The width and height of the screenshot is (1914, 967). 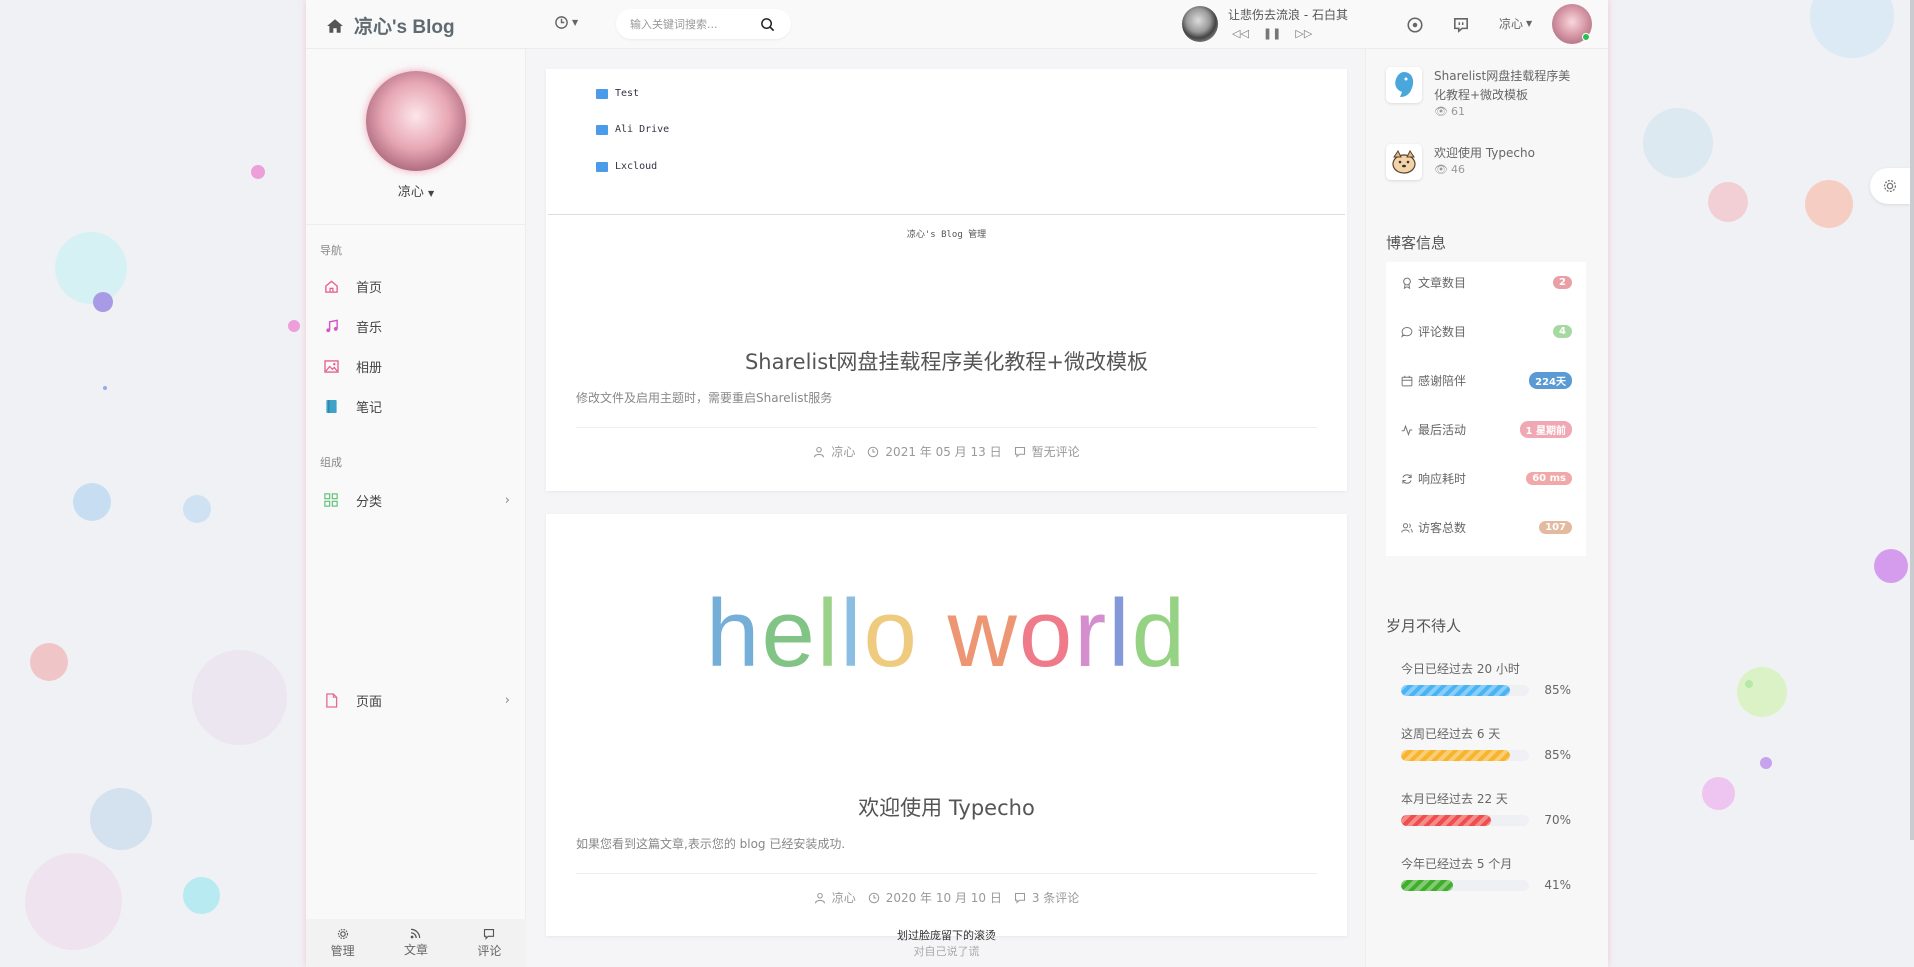 I want to click on progress-label: 今日已经过去 20 小时, so click(x=1460, y=669).